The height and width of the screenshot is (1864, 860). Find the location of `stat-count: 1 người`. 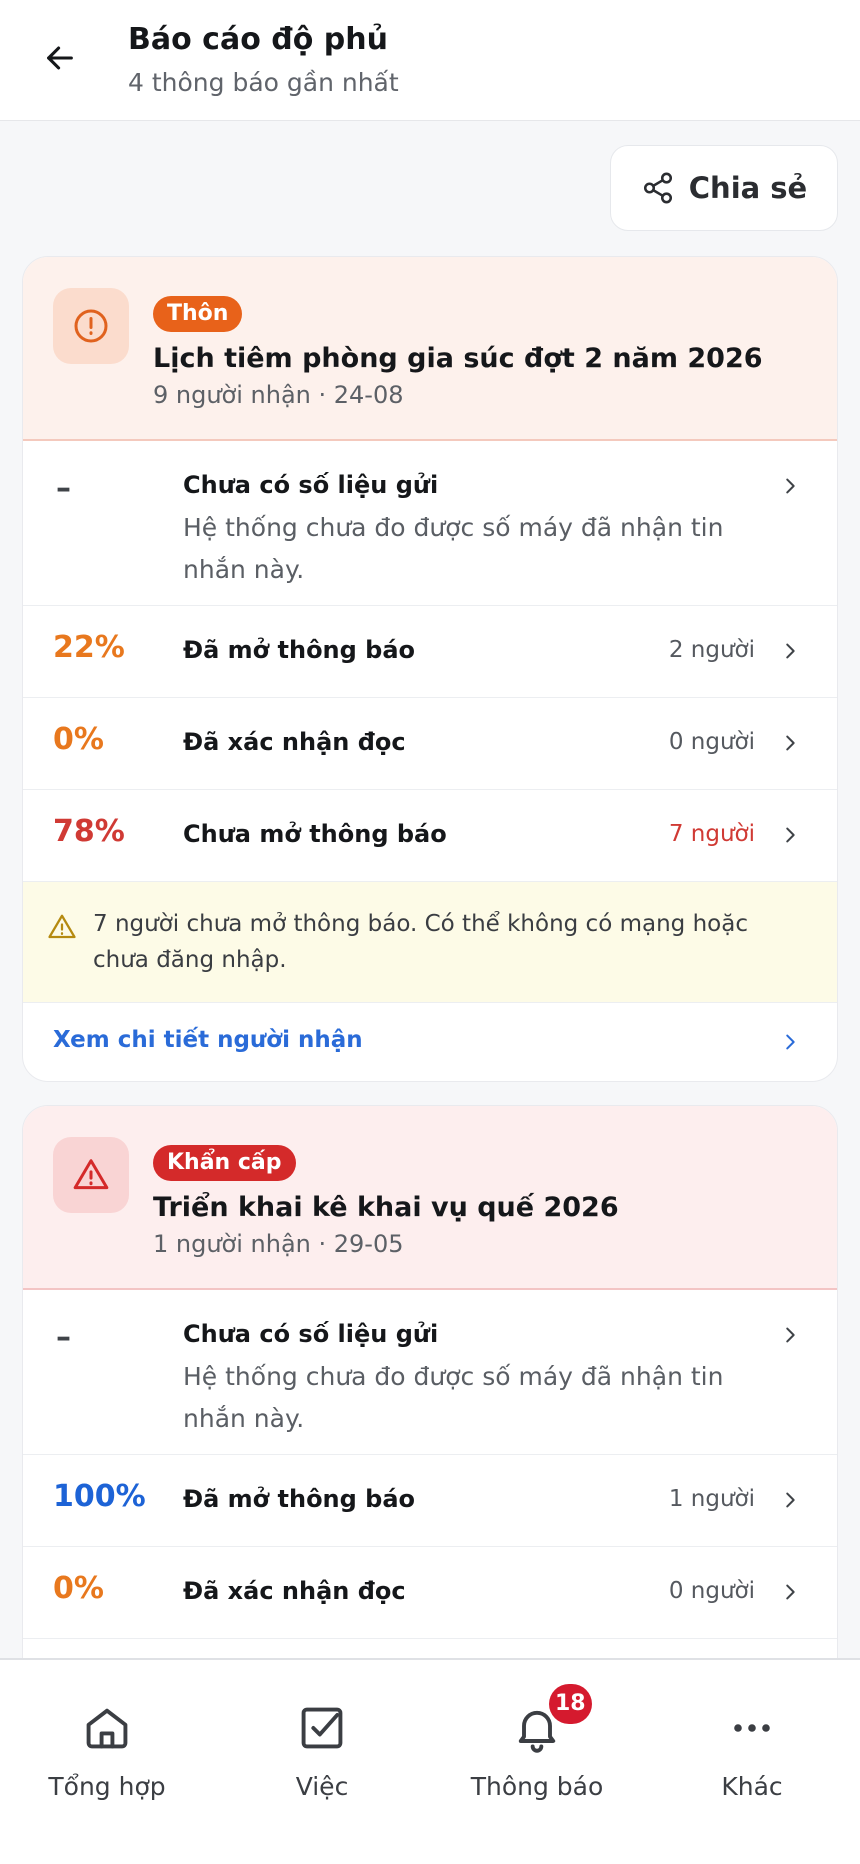

stat-count: 1 người is located at coordinates (711, 1499).